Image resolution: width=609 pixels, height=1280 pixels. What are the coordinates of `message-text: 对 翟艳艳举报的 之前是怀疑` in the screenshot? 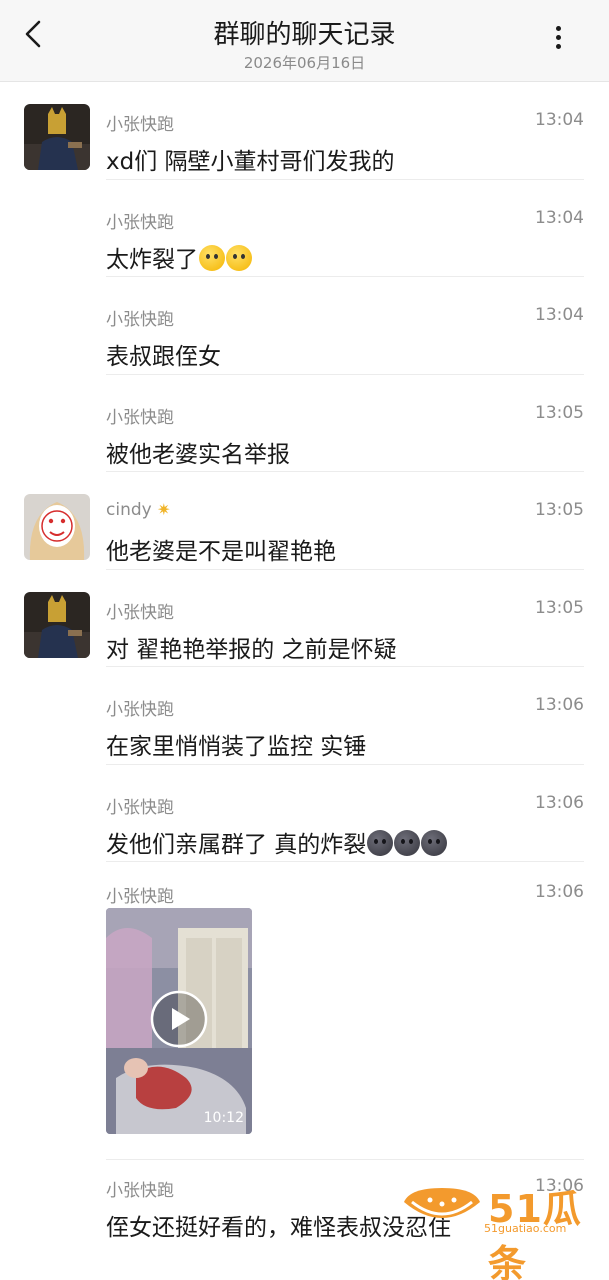 It's located at (251, 649).